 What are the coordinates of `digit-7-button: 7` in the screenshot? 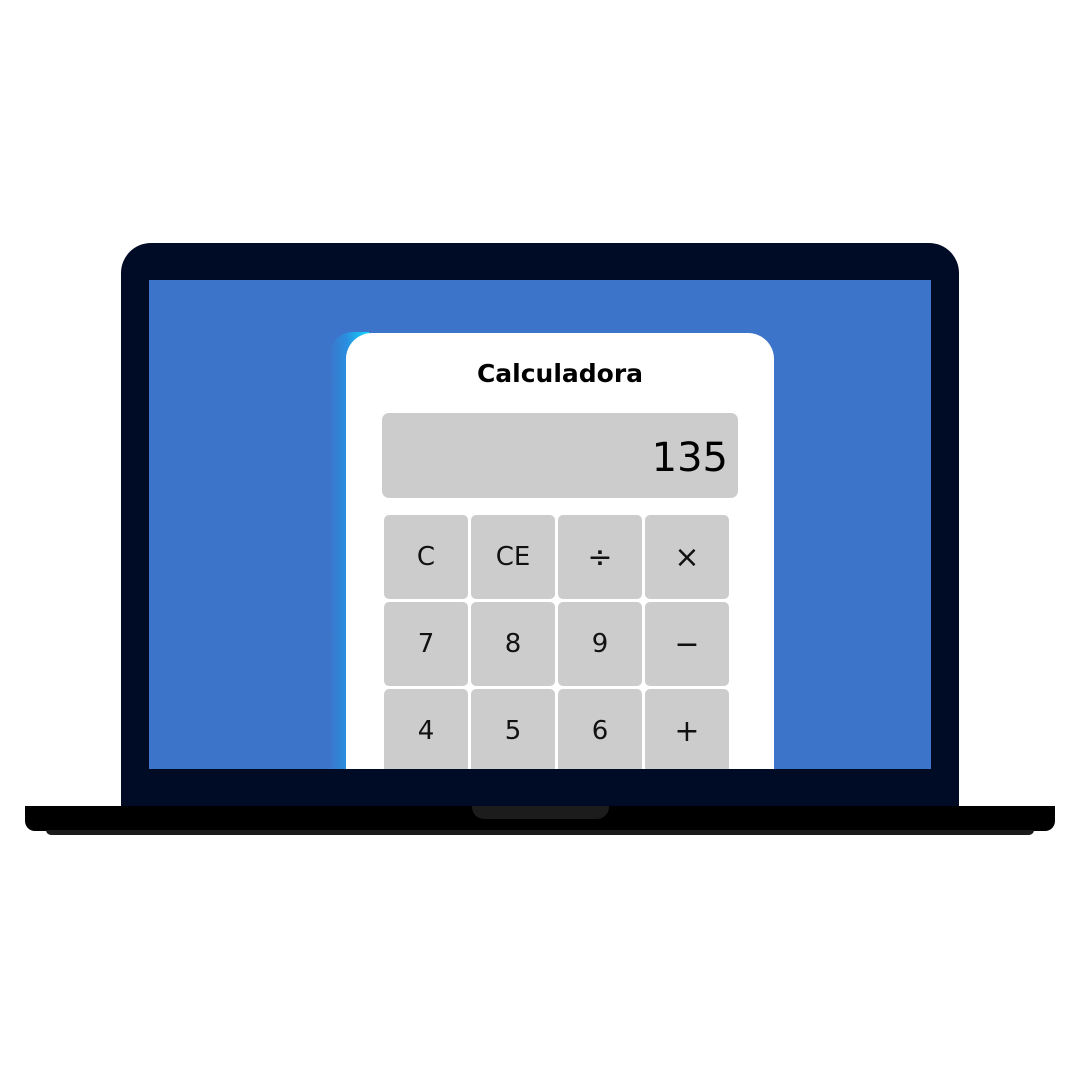 It's located at (426, 644).